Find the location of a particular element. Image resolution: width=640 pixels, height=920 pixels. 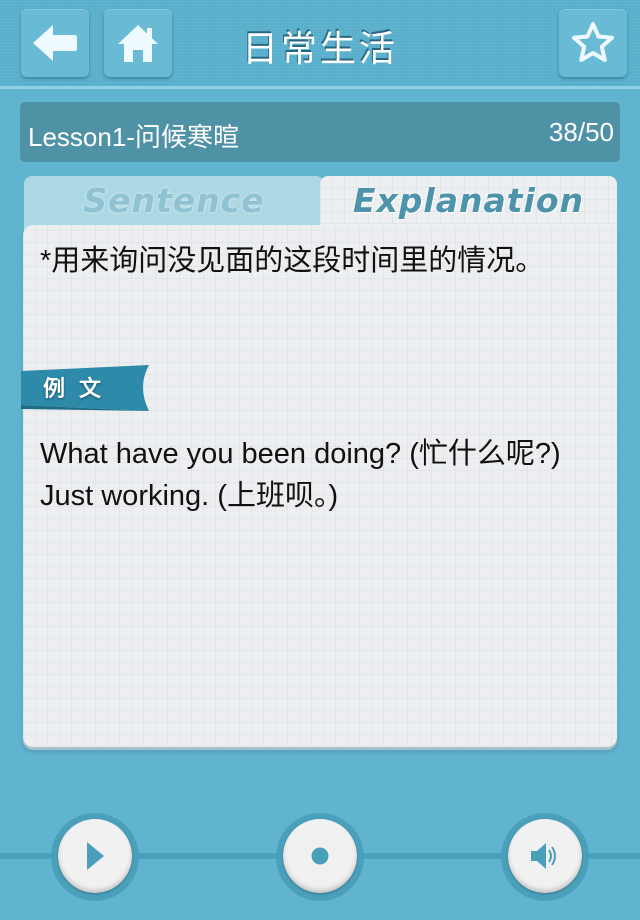

record-icon is located at coordinates (320, 856).